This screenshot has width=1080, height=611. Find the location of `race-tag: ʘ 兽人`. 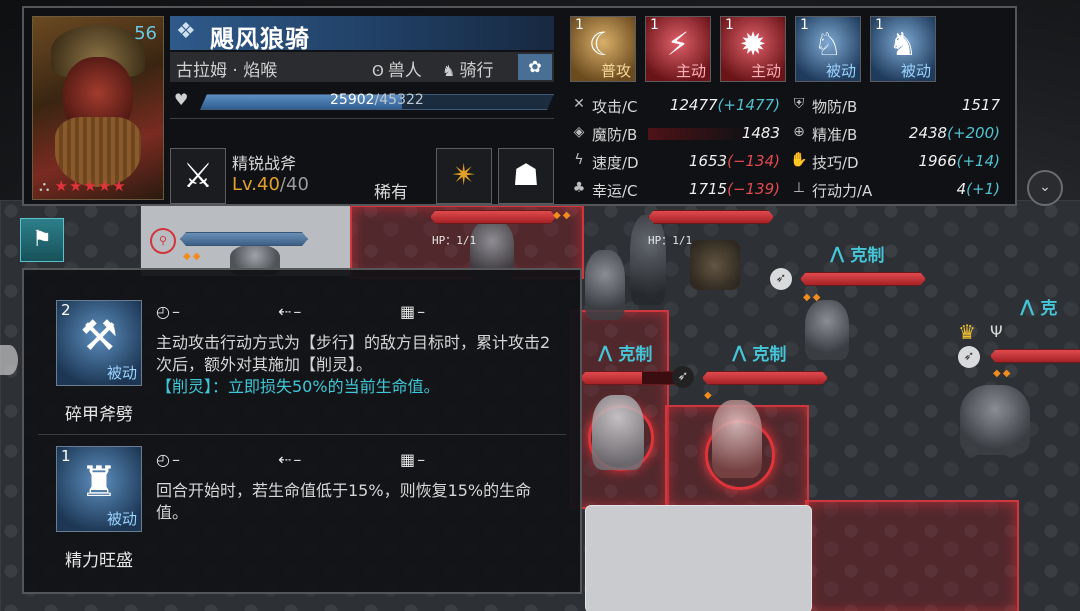

race-tag: ʘ 兽人 is located at coordinates (397, 68).